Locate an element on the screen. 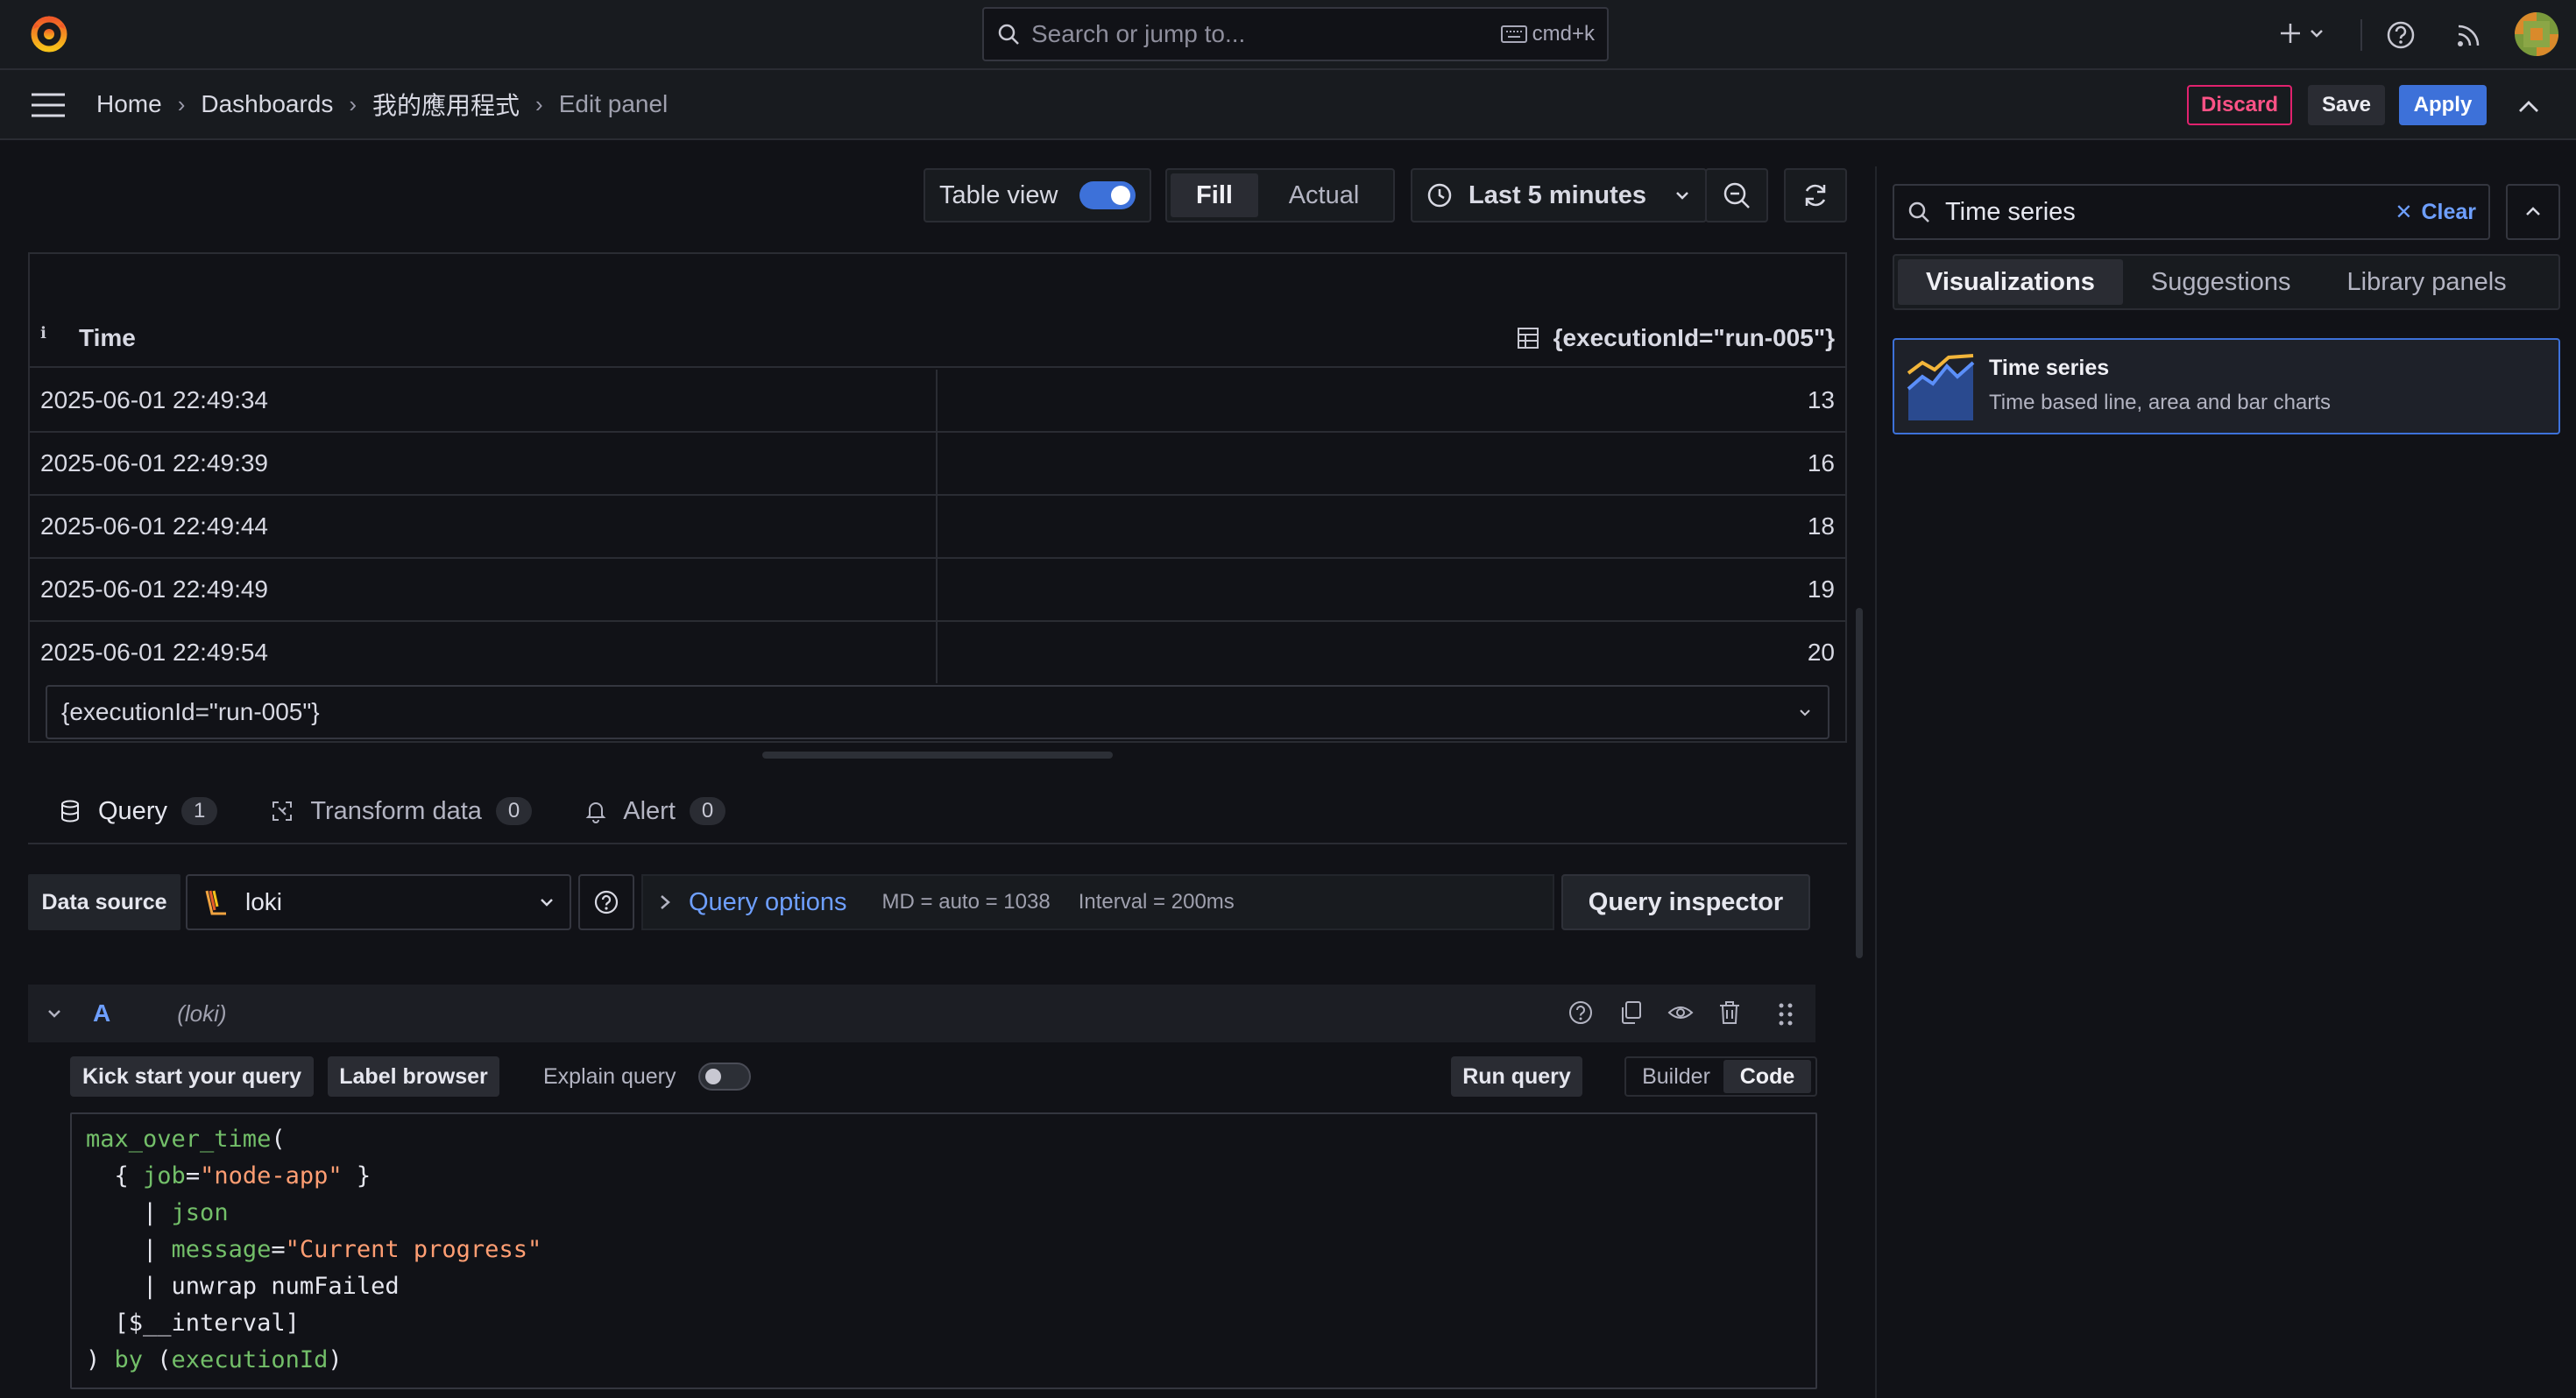 This screenshot has height=1398, width=2576. grafana-logo-icon is located at coordinates (49, 33).